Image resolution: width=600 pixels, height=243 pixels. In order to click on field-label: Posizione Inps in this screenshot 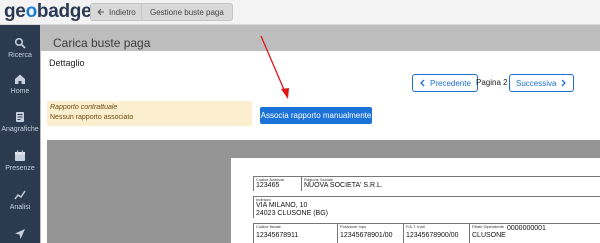, I will do `click(353, 226)`.